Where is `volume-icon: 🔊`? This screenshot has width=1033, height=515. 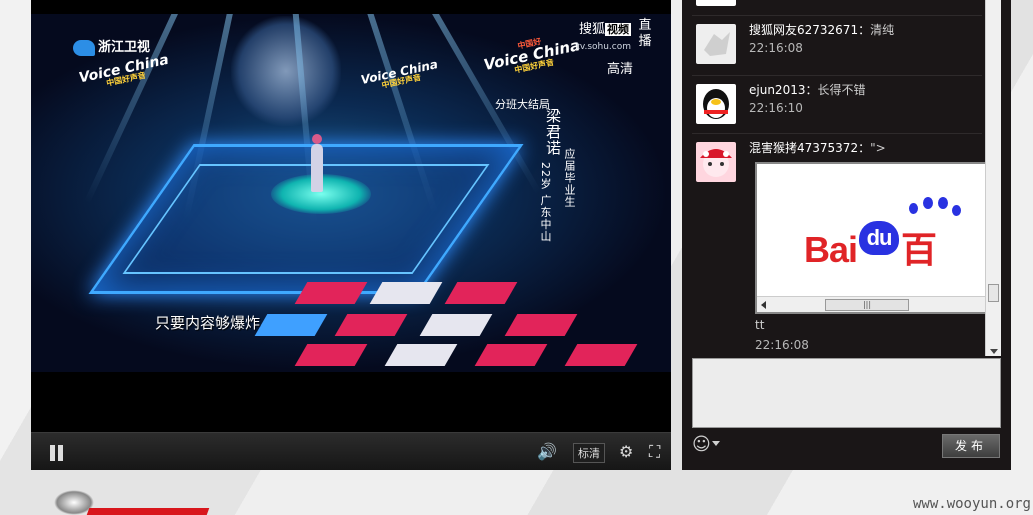 volume-icon: 🔊 is located at coordinates (547, 451).